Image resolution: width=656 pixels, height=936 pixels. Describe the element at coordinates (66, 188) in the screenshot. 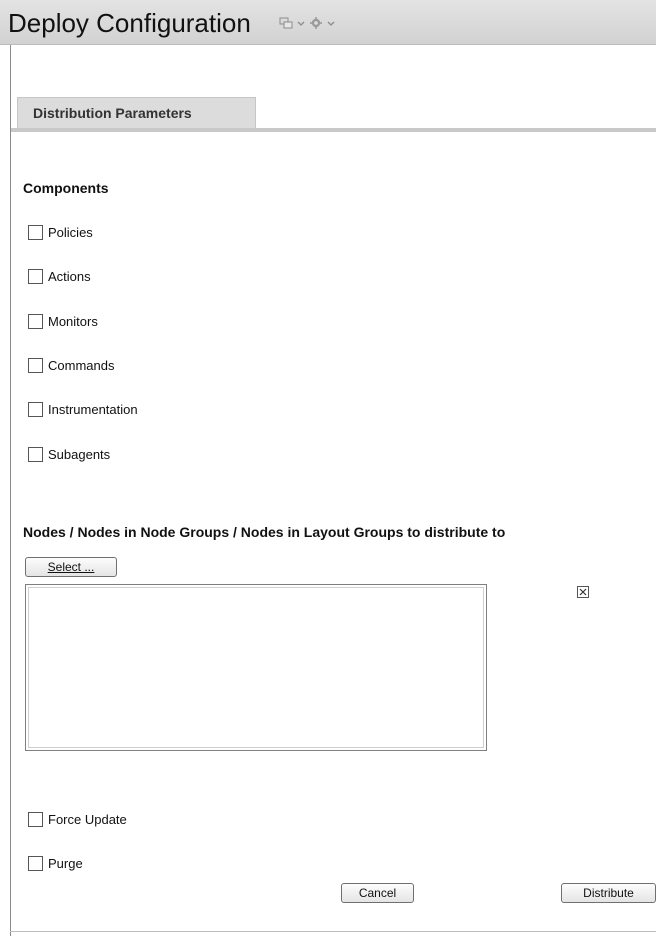

I see `components-heading: Components` at that location.